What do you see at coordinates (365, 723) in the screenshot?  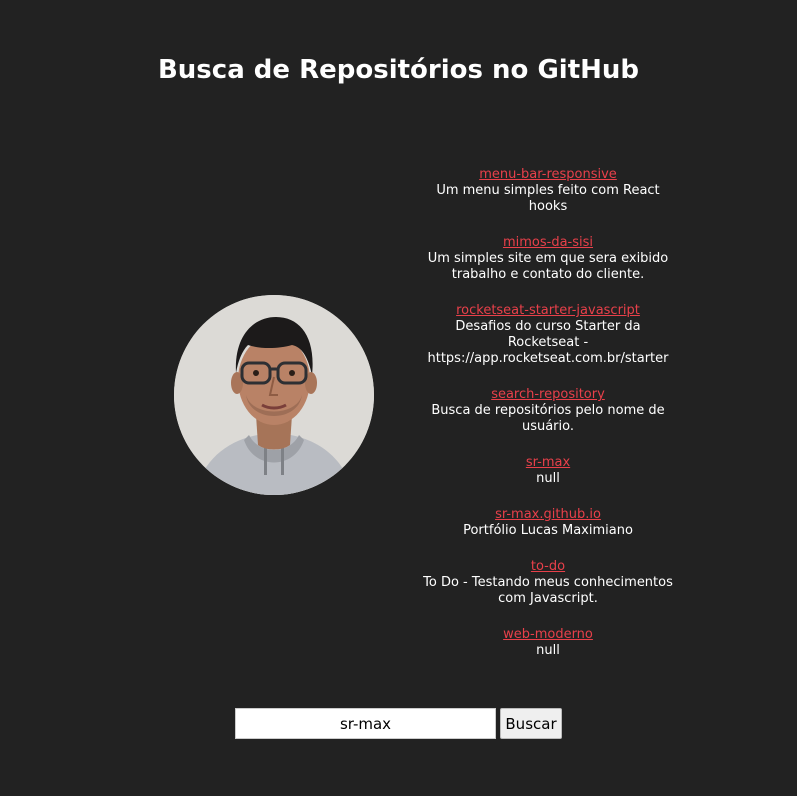 I see `username-search-input` at bounding box center [365, 723].